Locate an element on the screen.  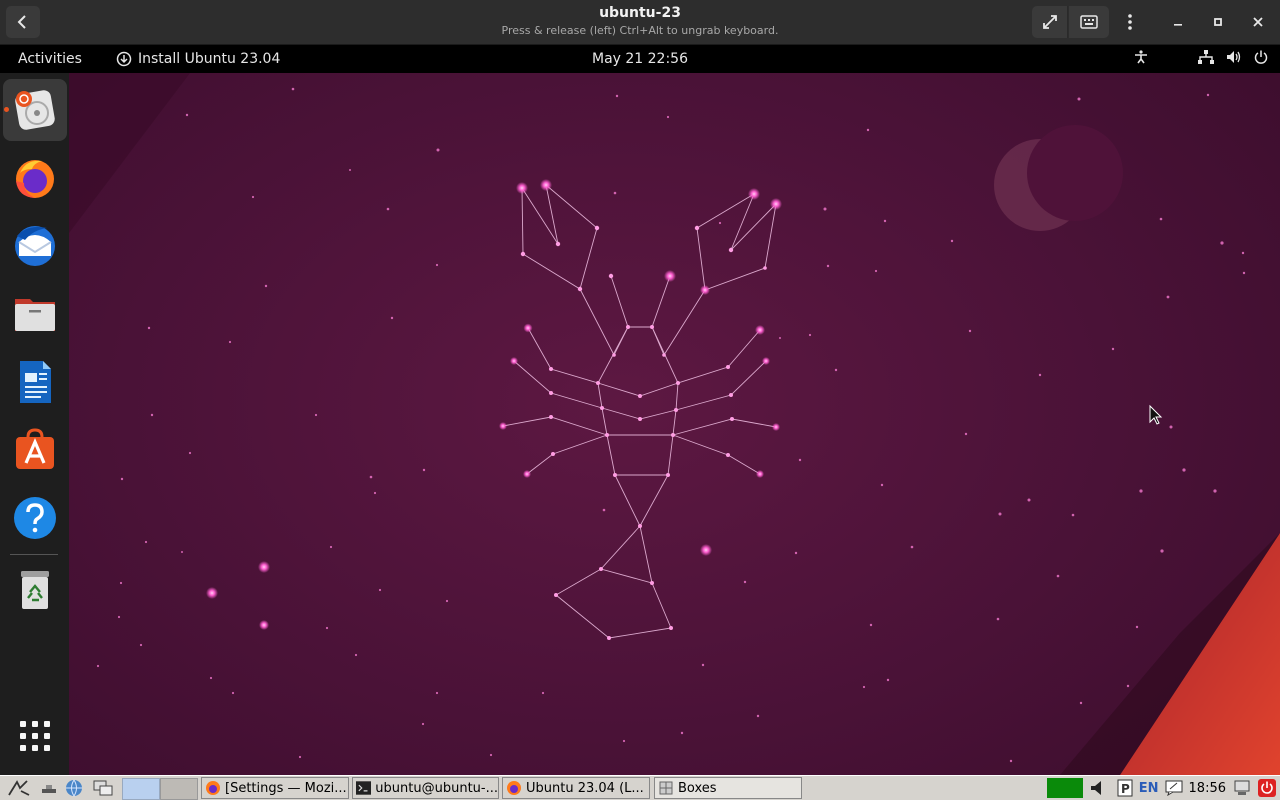
minimize-icon is located at coordinates (1178, 25).